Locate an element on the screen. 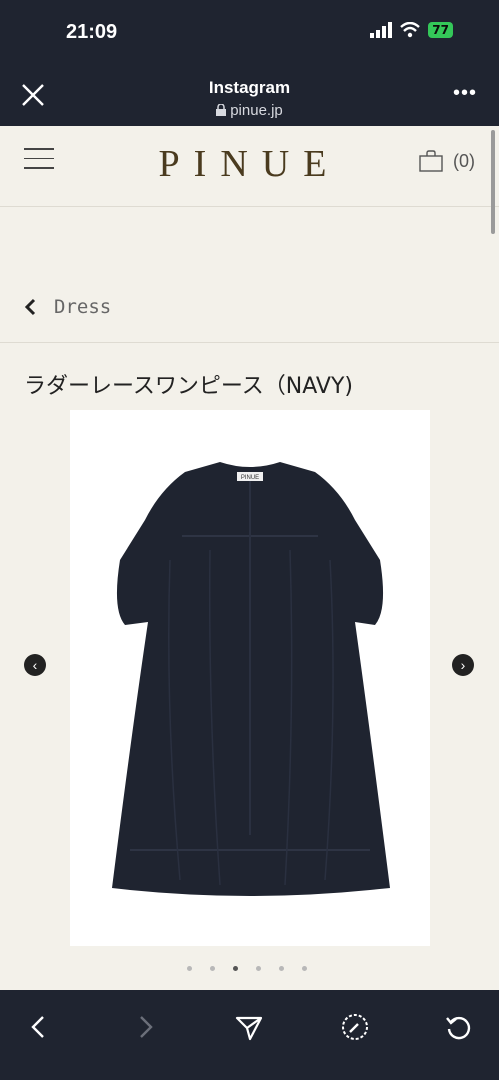 This screenshot has height=1080, width=499. carousel-dot-active is located at coordinates (235, 968).